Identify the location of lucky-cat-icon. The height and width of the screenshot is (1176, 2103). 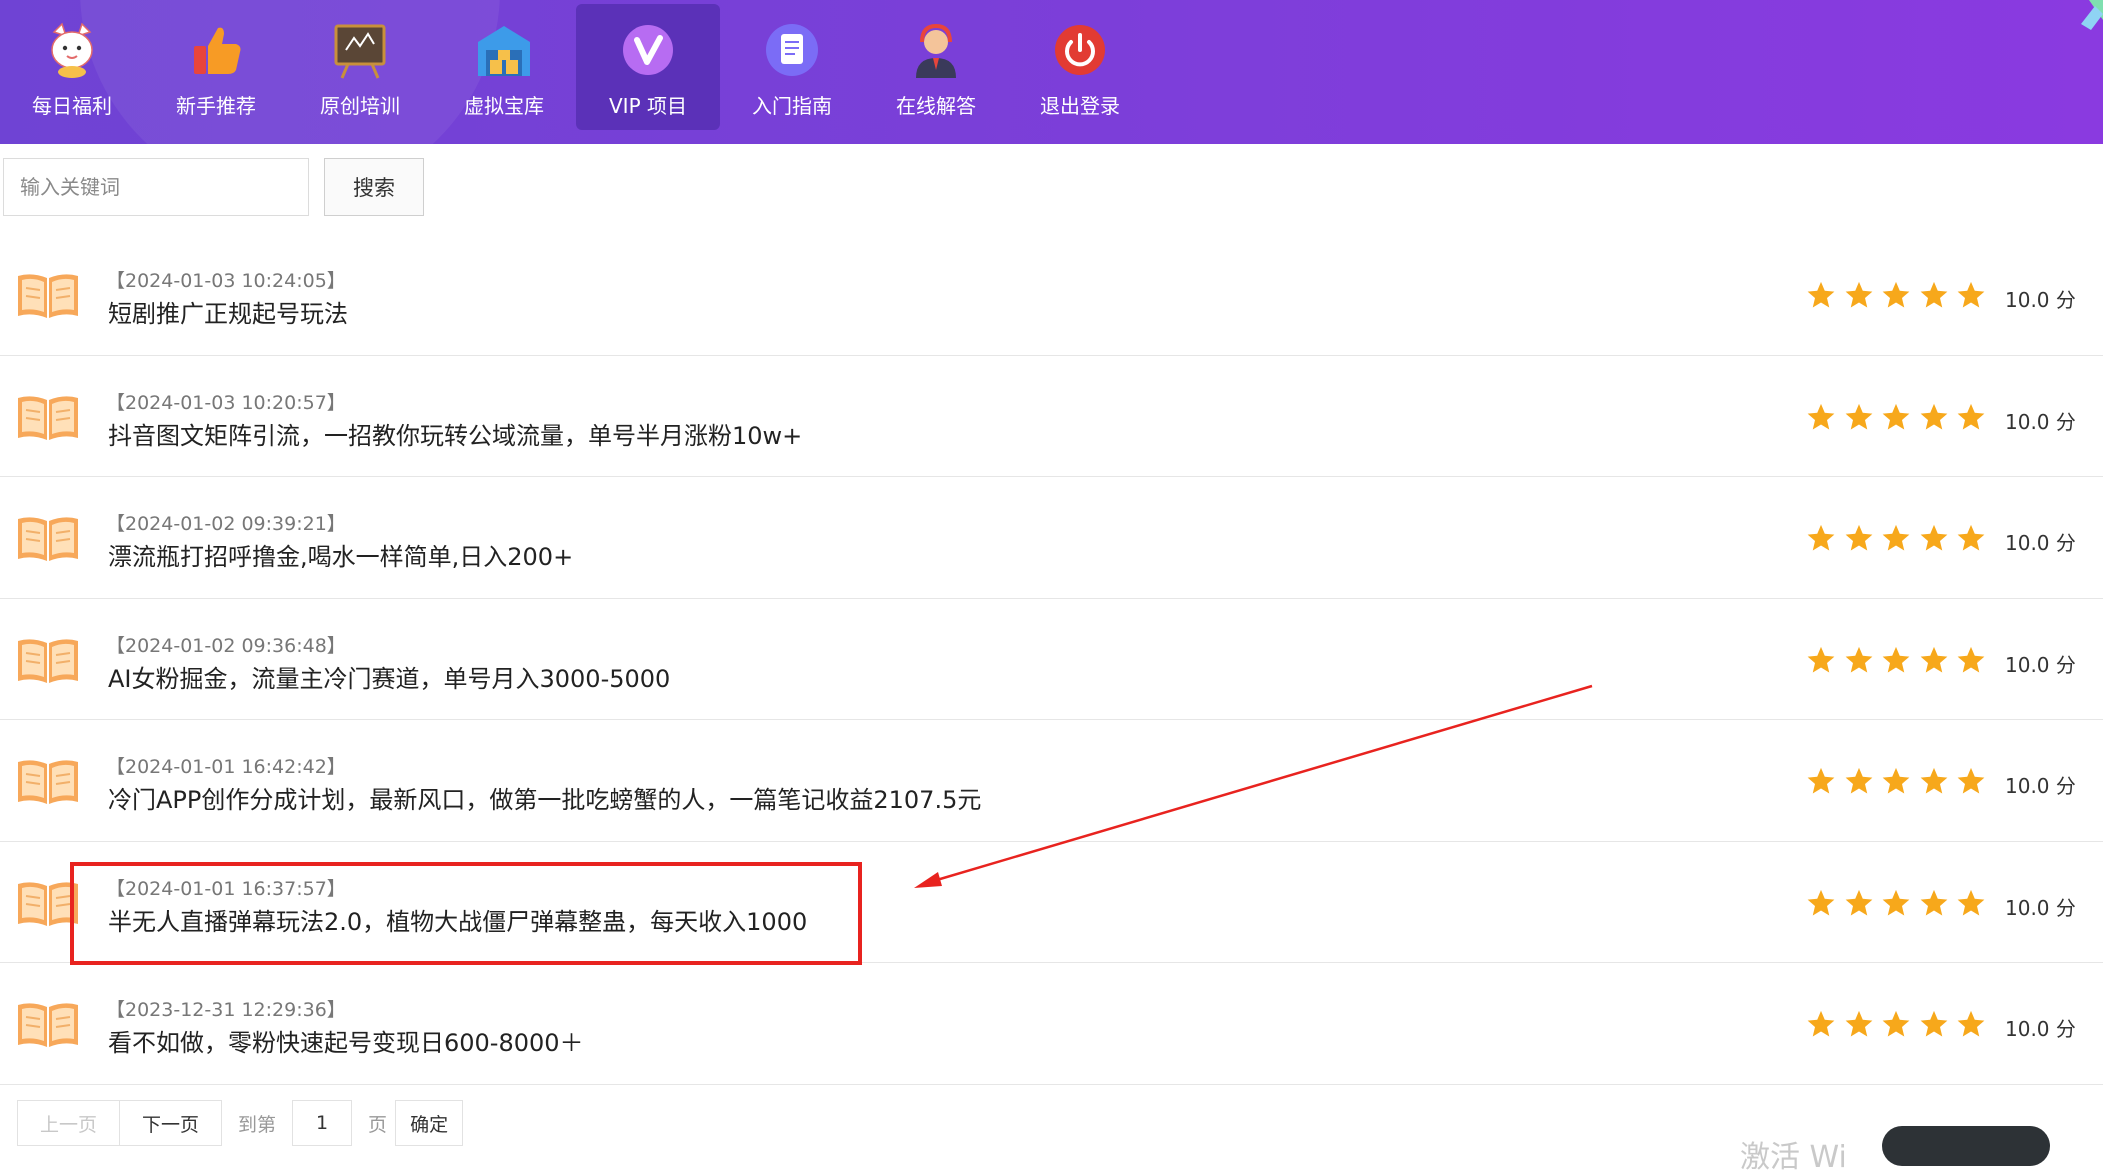
(72, 50).